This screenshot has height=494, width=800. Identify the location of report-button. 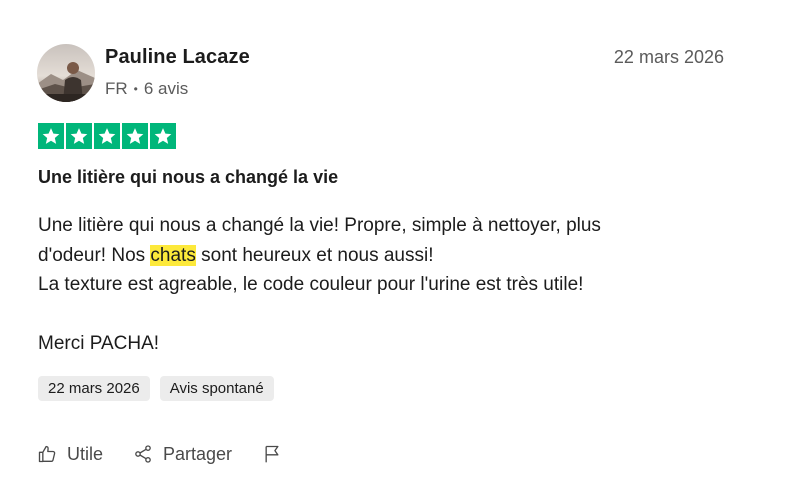
(272, 454).